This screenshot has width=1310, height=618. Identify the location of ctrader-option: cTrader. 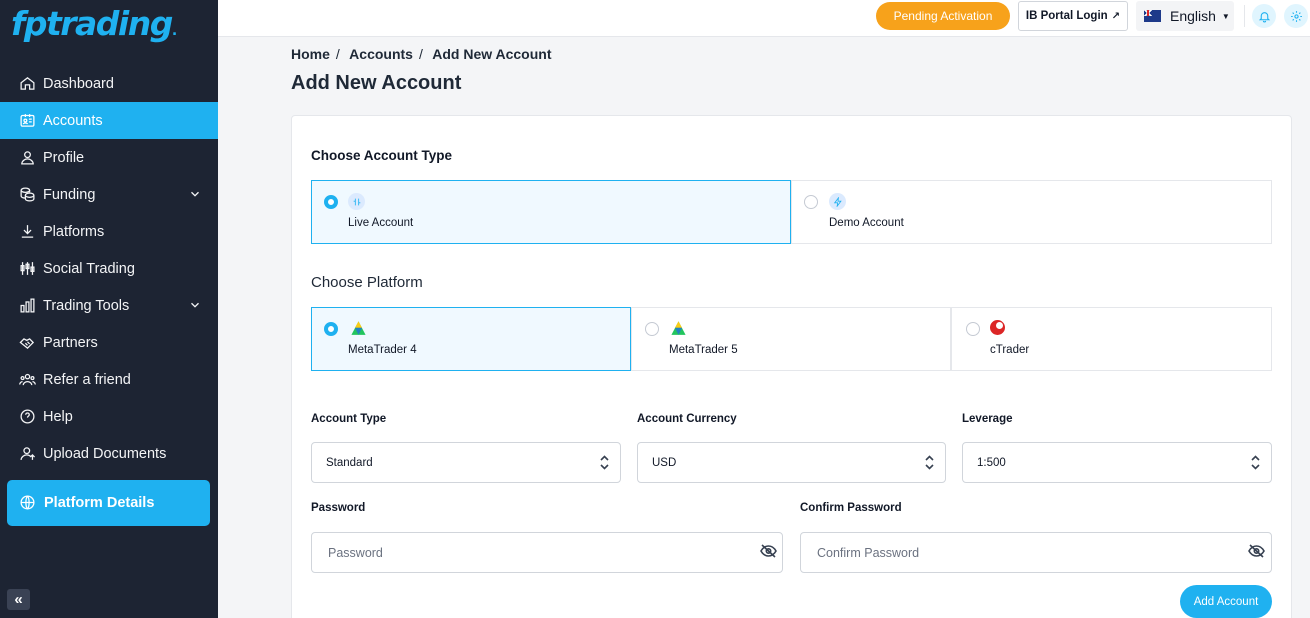
(1111, 339).